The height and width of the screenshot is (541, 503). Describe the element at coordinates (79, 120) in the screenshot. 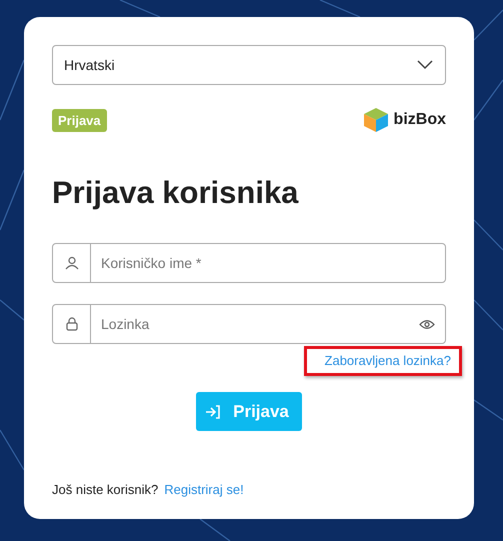

I see `login-badge: Prijava` at that location.